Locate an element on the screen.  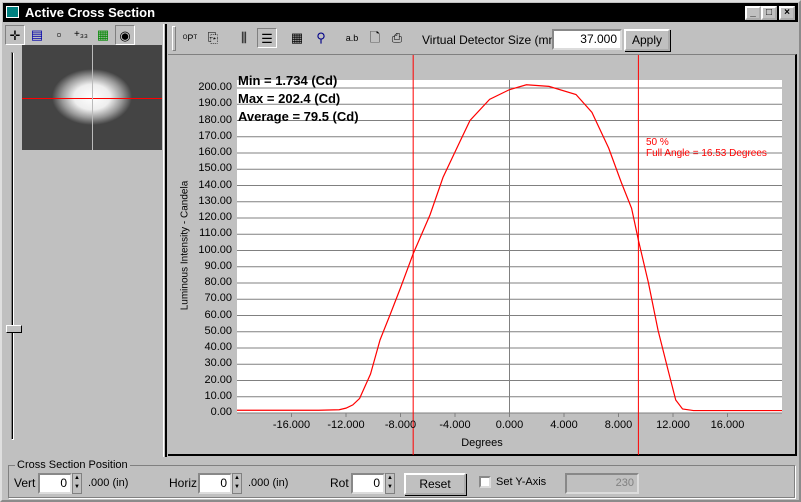
x-axis-label: Degrees is located at coordinates (482, 443).